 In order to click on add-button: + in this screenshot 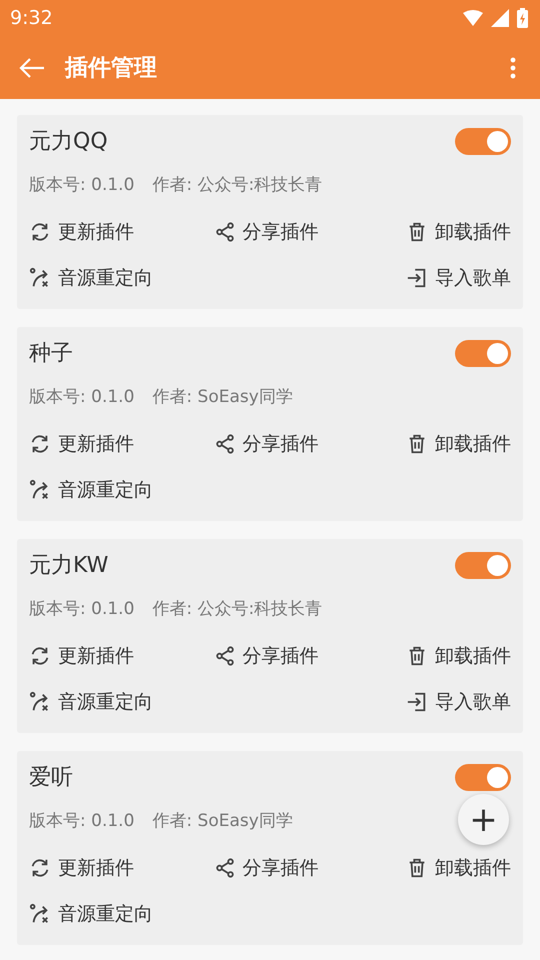, I will do `click(483, 819)`.